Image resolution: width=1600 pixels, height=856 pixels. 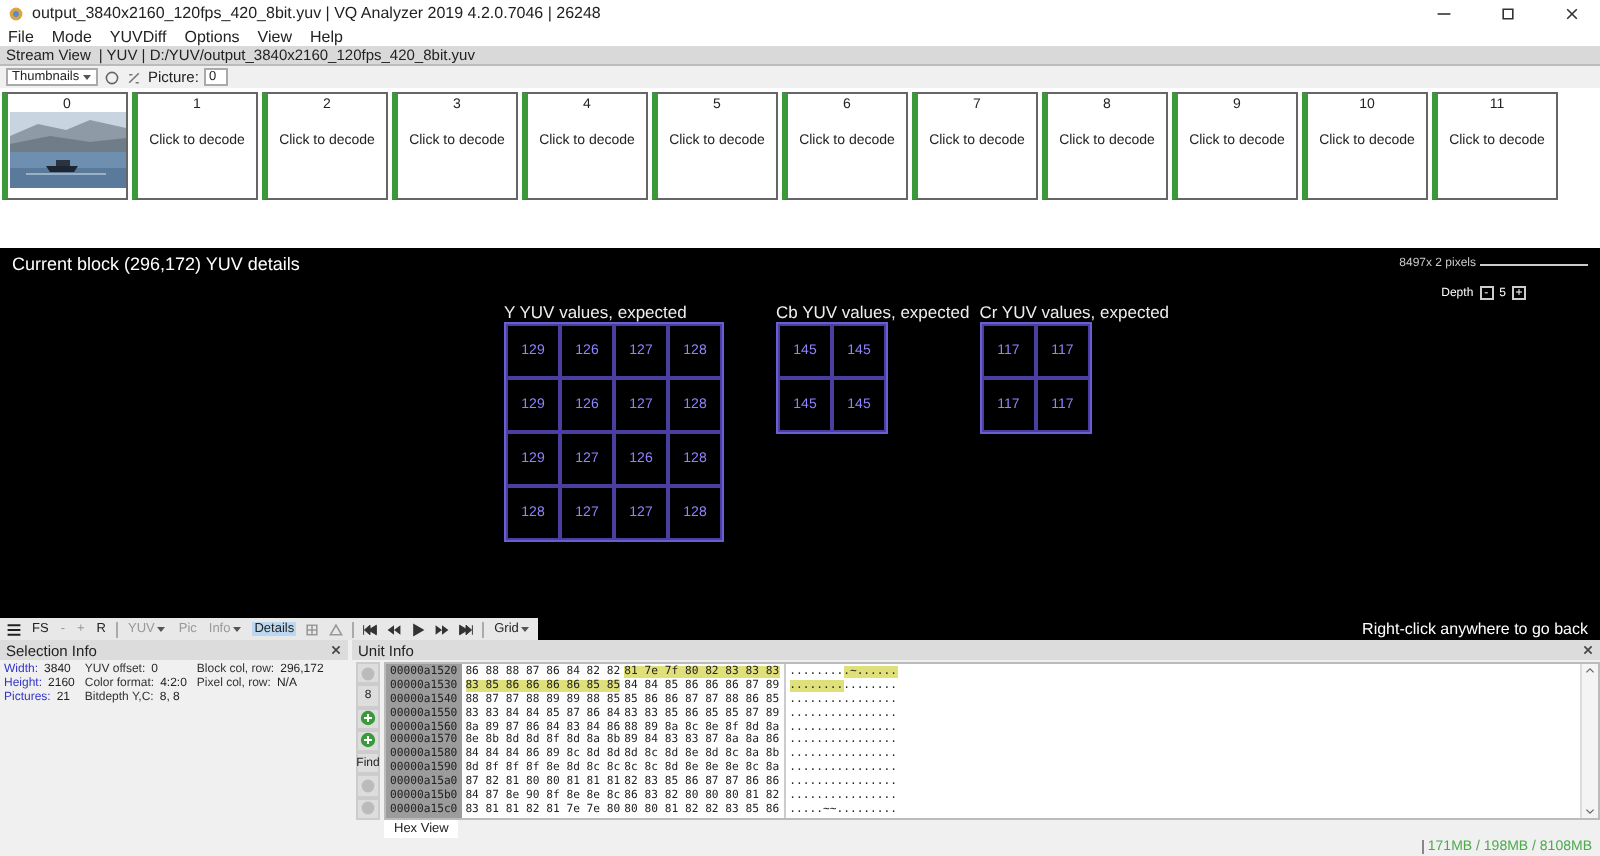 What do you see at coordinates (156, 264) in the screenshot?
I see `details-title: Current block (296,172) YUV details` at bounding box center [156, 264].